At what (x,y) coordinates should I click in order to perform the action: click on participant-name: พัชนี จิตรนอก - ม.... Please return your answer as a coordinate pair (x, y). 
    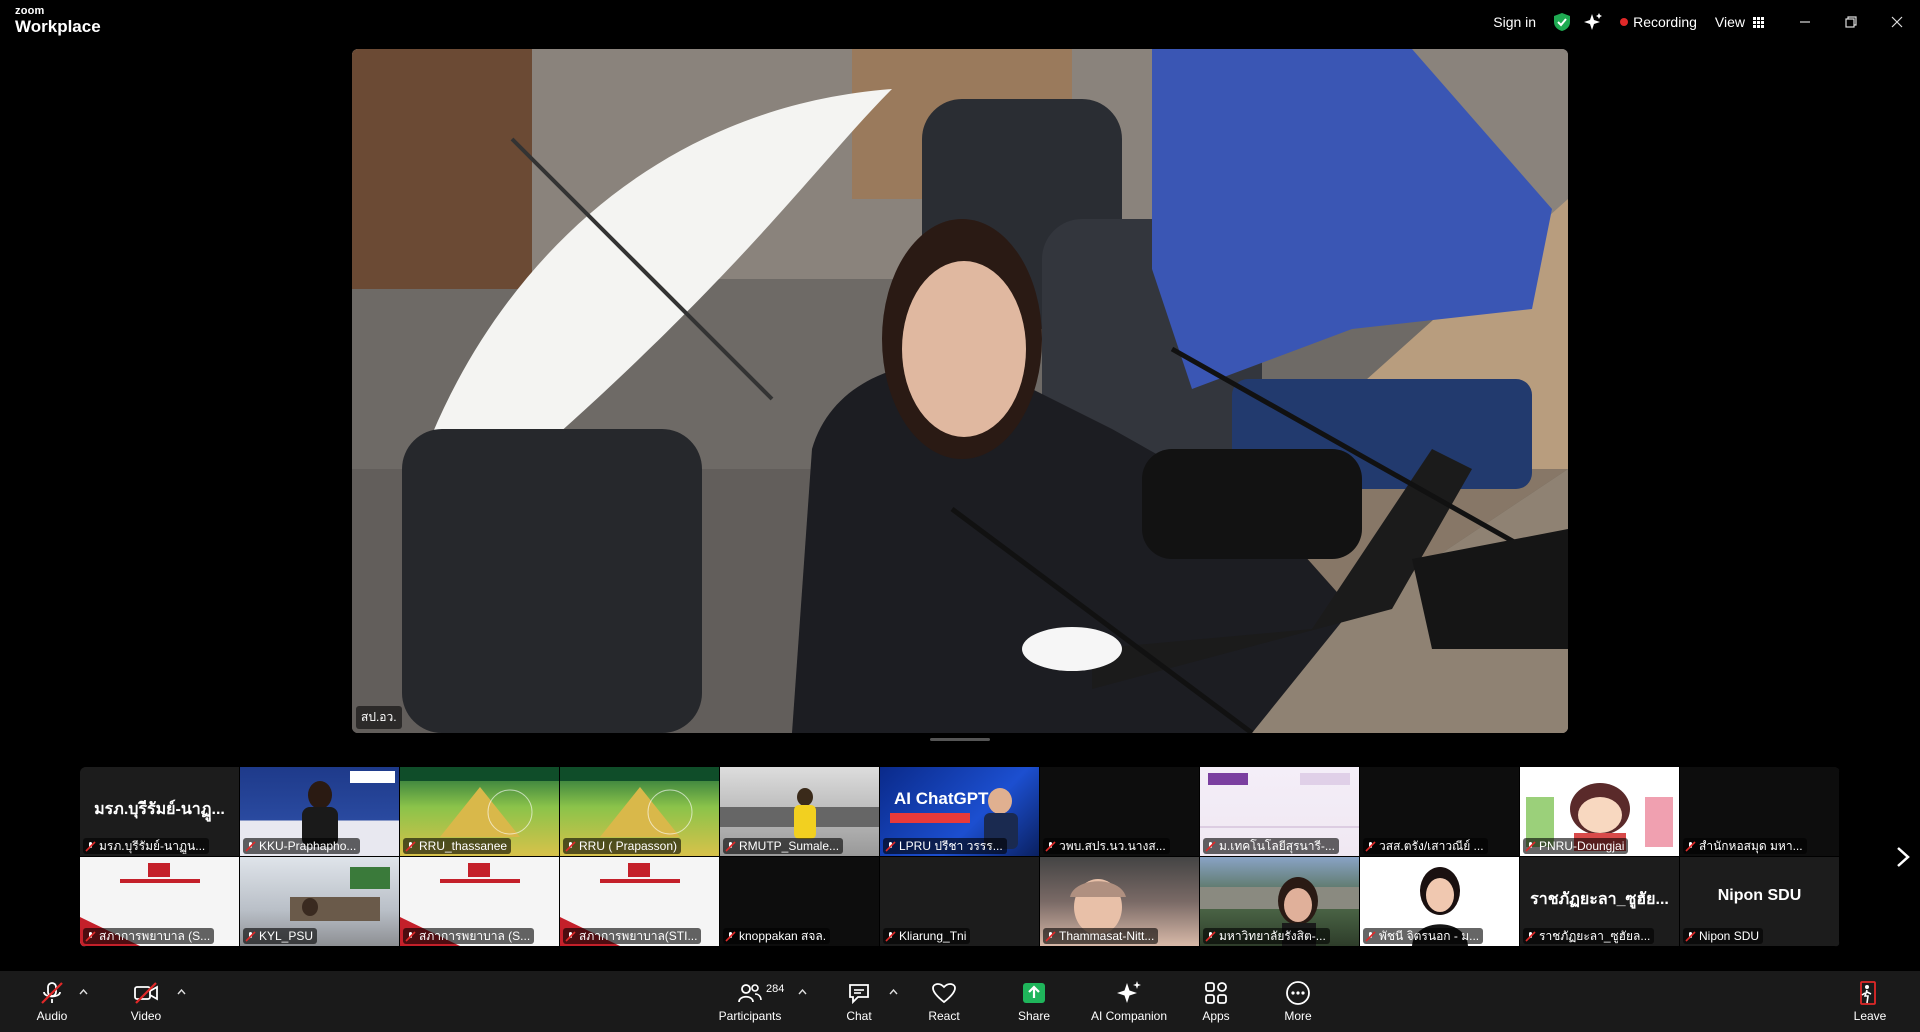
    Looking at the image, I should click on (1429, 935).